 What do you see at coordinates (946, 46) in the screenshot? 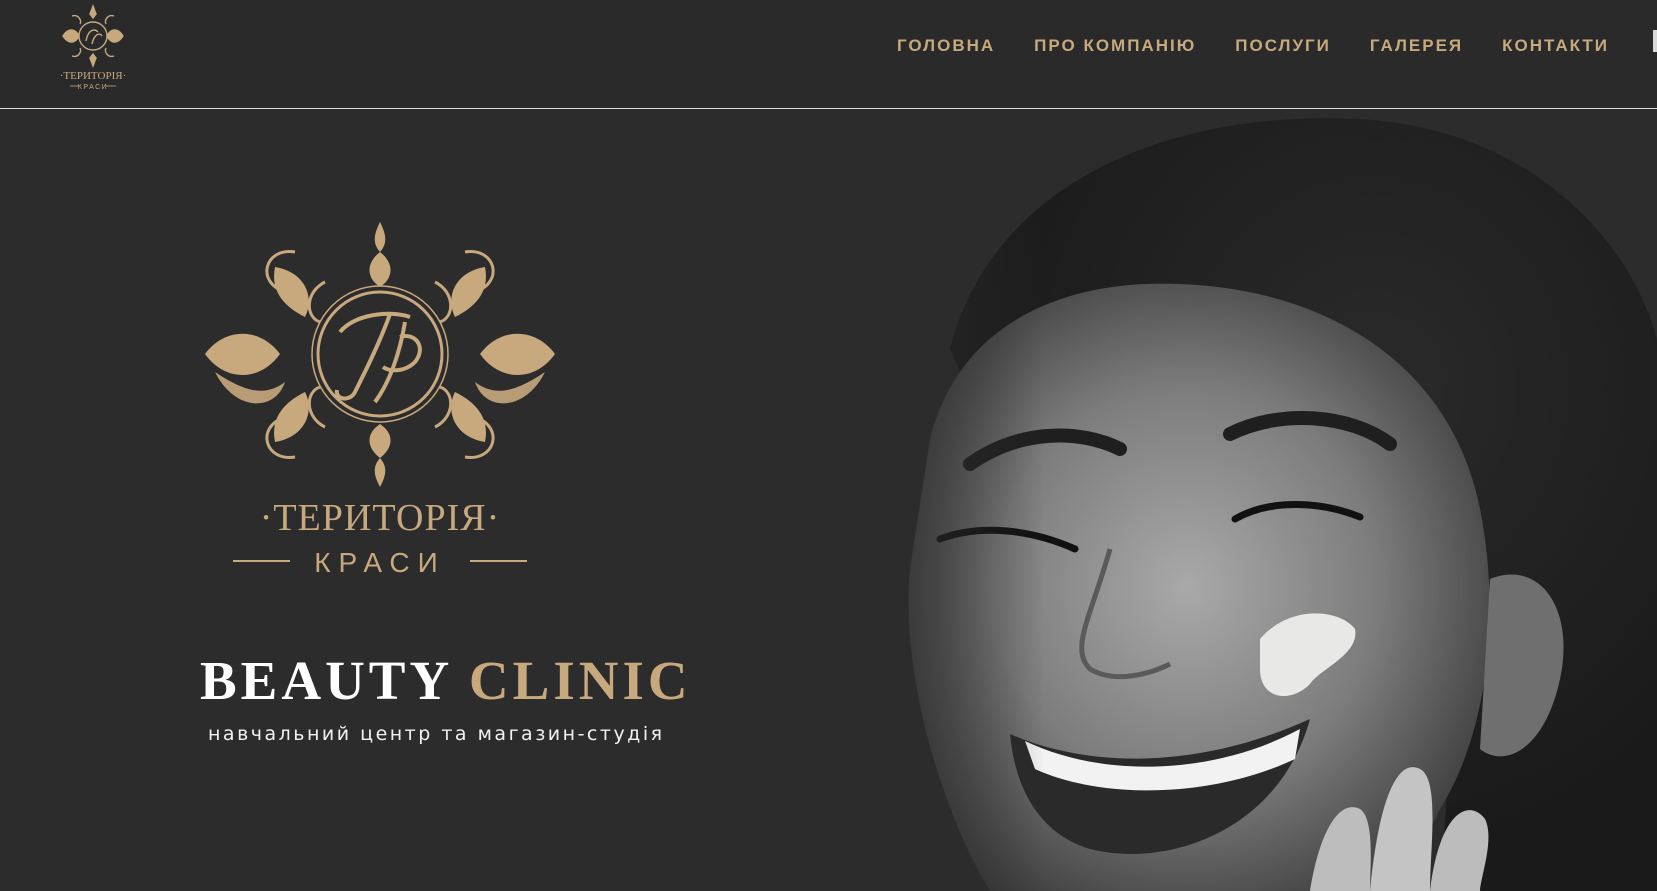
I see `nav-item-home: ГОЛОВНА` at bounding box center [946, 46].